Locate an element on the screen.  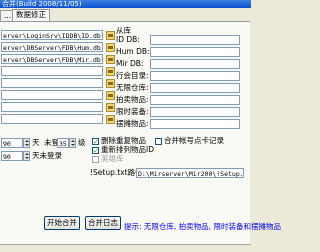
merge-log-button: 合并日志 is located at coordinates (103, 223).